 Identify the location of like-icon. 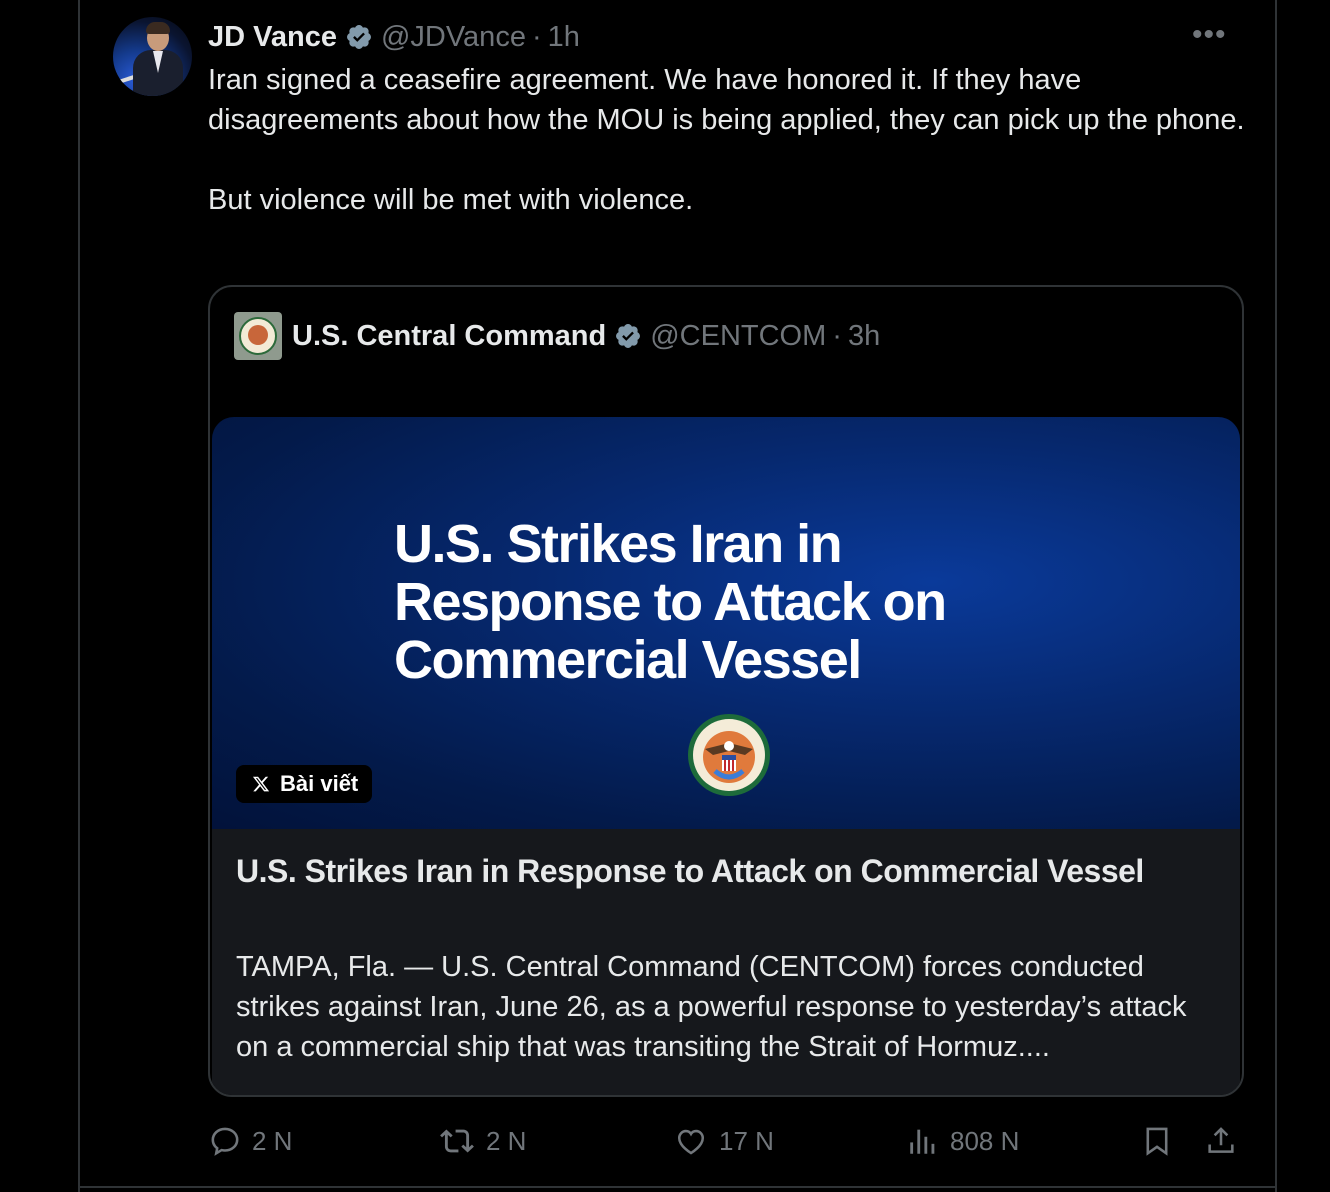
(691, 1142).